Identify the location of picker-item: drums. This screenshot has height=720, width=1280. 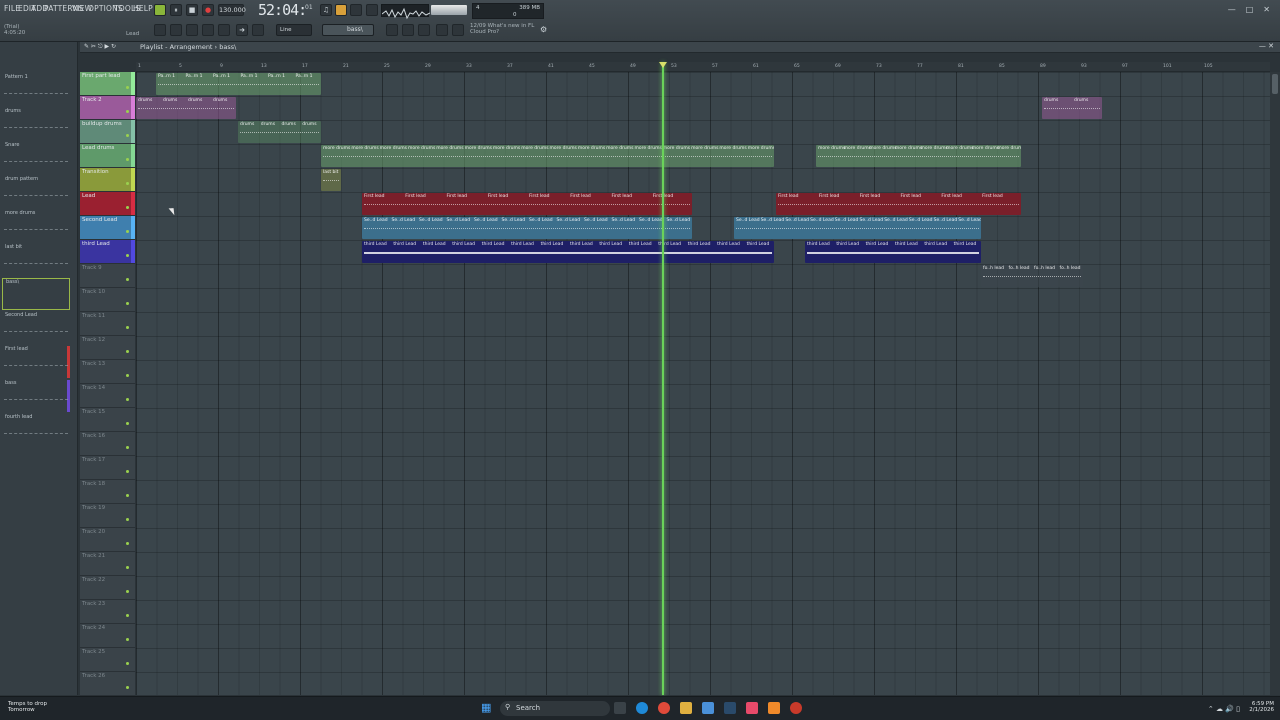
(36, 124).